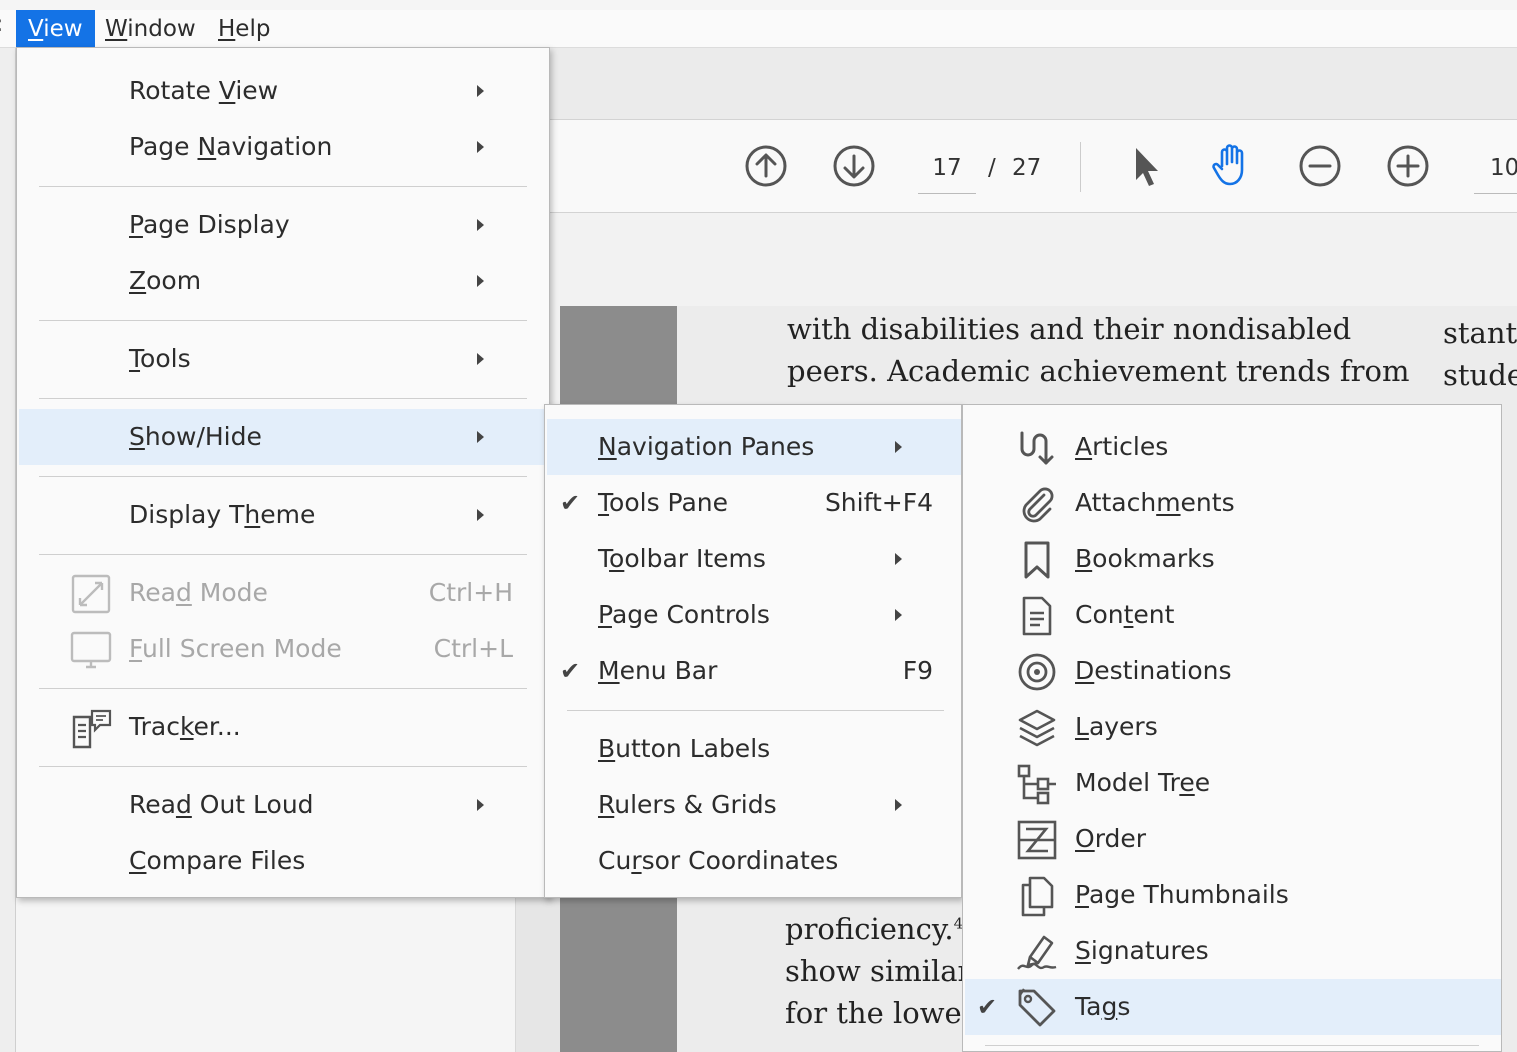 This screenshot has height=1052, width=1517. Describe the element at coordinates (1082, 726) in the screenshot. I see `label-mnemonic: L` at that location.